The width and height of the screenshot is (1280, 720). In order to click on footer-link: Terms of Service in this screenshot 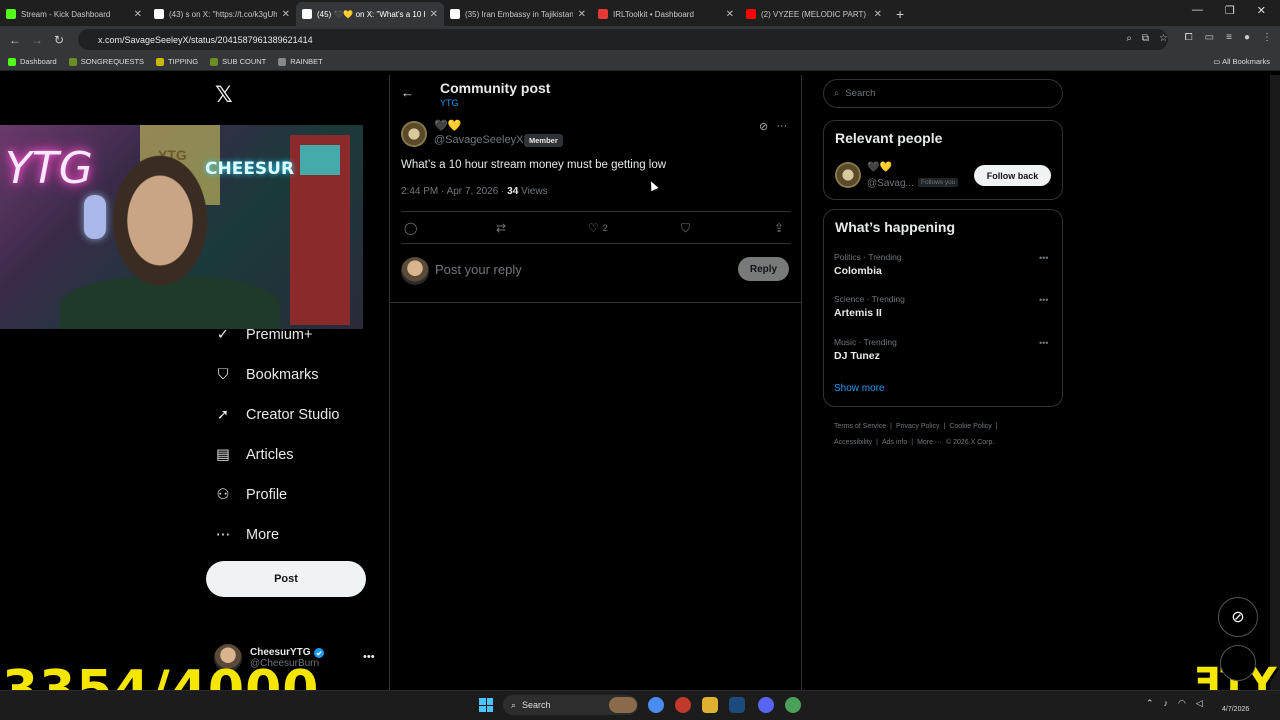, I will do `click(860, 426)`.